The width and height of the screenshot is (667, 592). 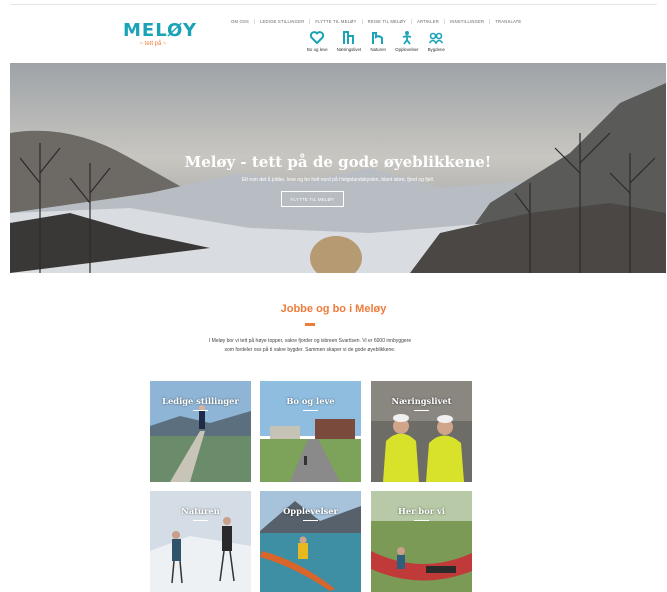 I want to click on icon-nav-opplevelser: Opplevelser, so click(x=407, y=41).